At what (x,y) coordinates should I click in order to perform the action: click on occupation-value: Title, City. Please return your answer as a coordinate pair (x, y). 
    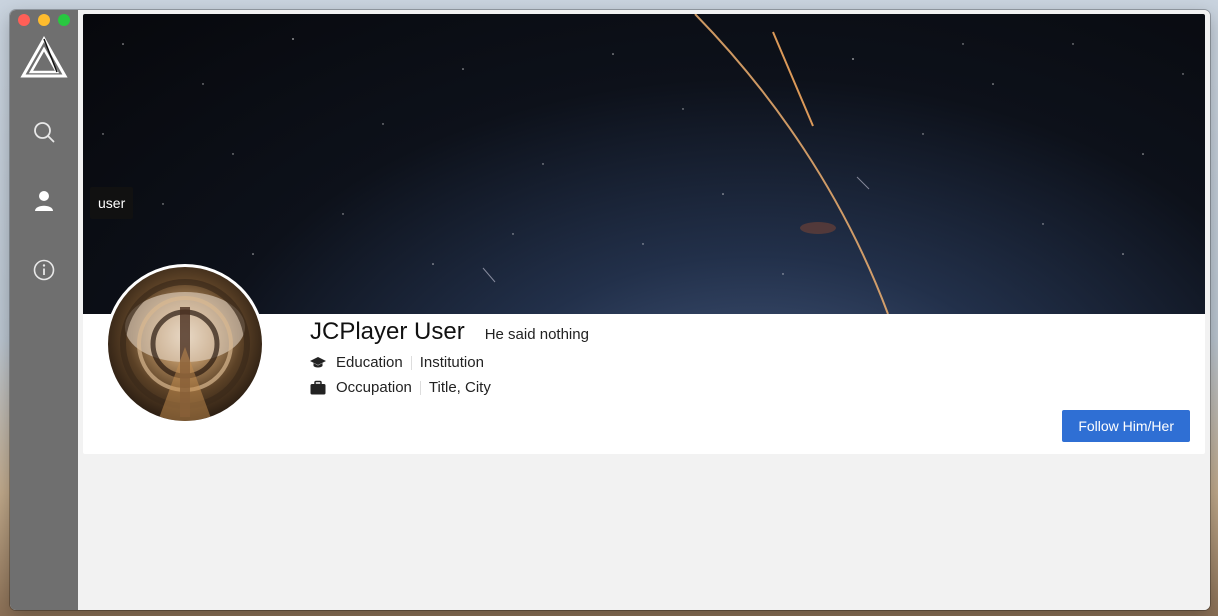
    Looking at the image, I should click on (459, 387).